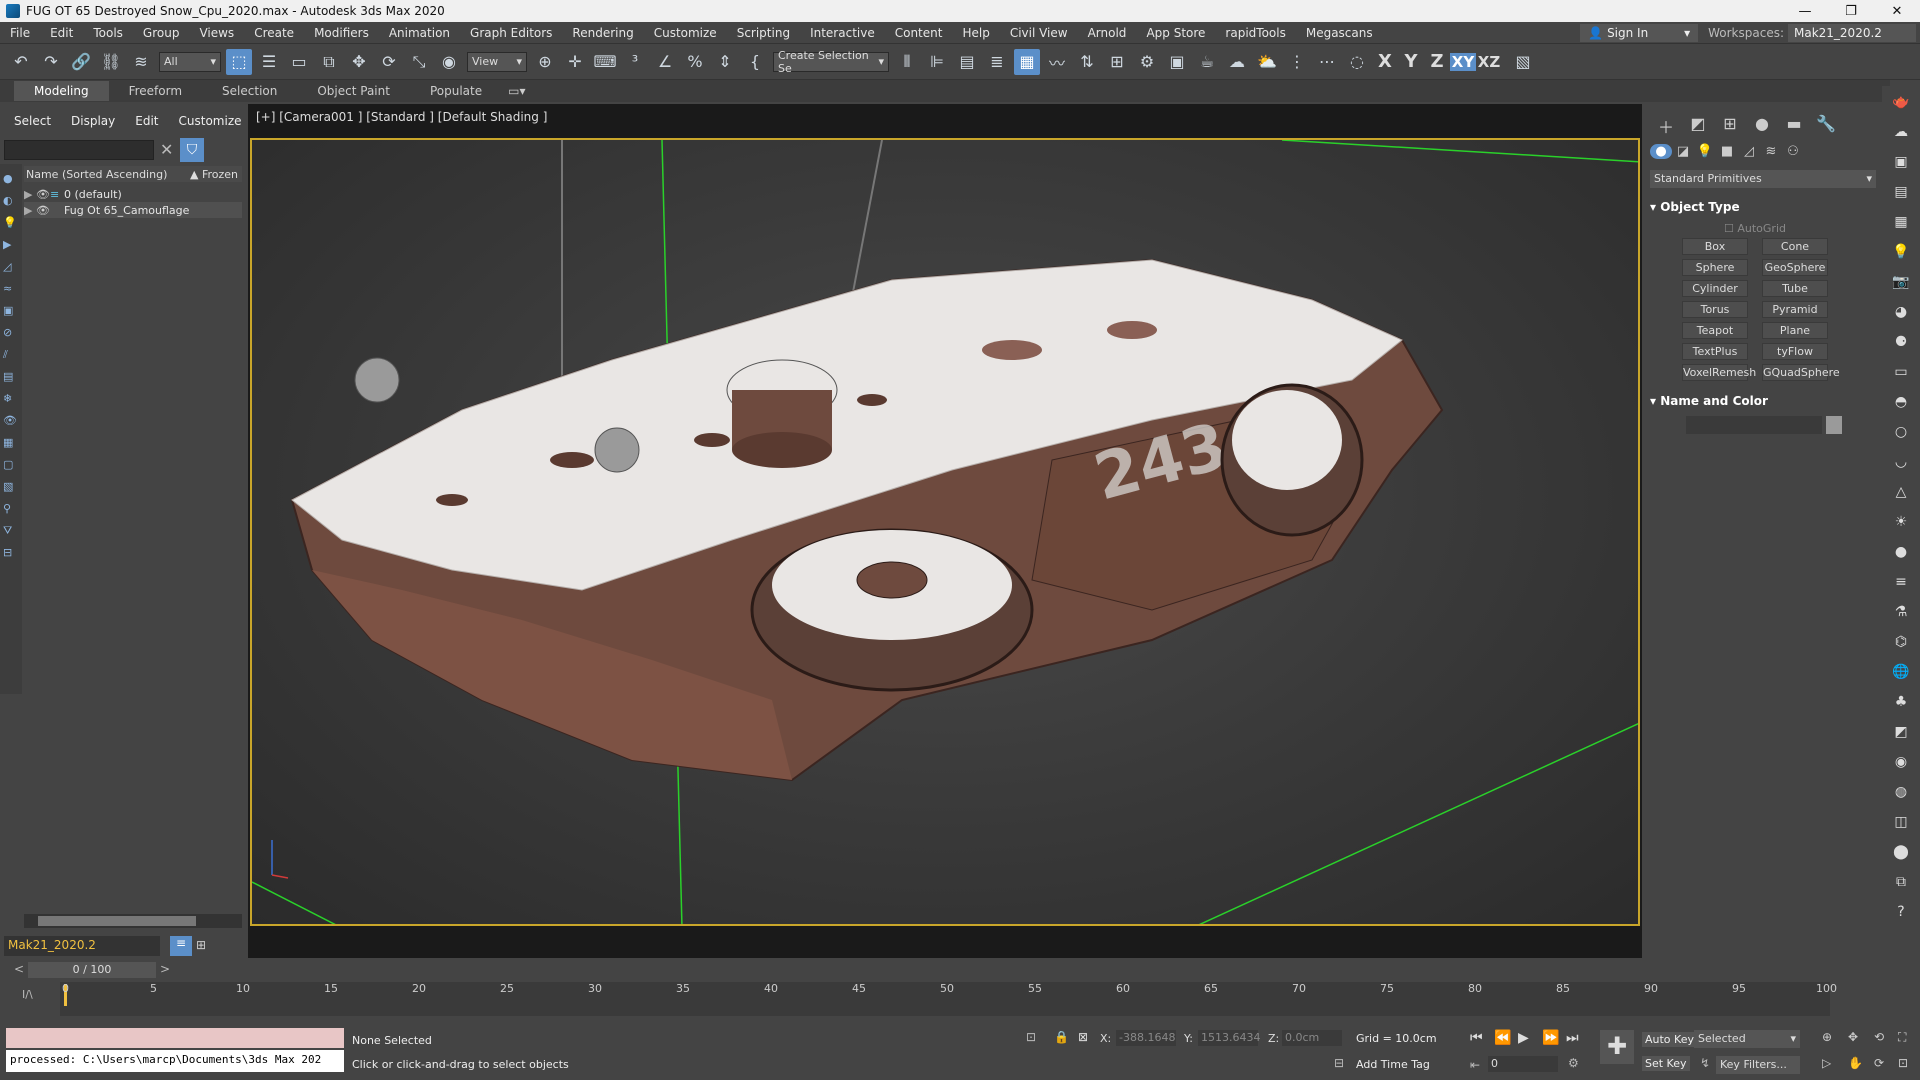  I want to click on sky-icon: ◍, so click(1901, 795).